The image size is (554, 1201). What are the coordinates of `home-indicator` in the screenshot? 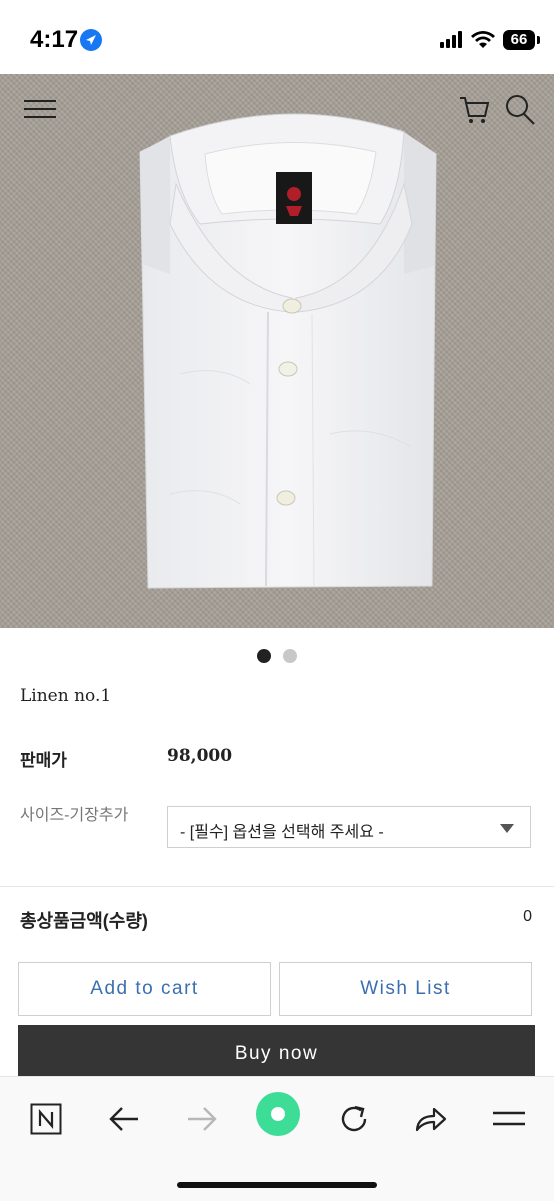 It's located at (277, 1185).